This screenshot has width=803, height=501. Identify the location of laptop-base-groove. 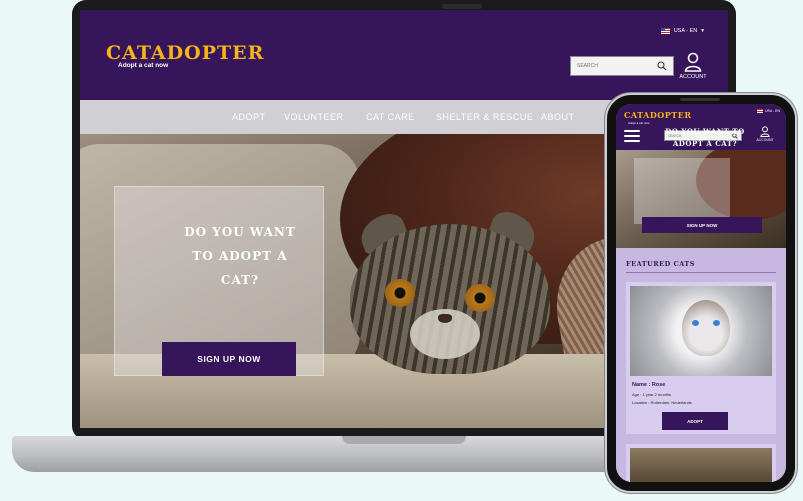
(404, 440).